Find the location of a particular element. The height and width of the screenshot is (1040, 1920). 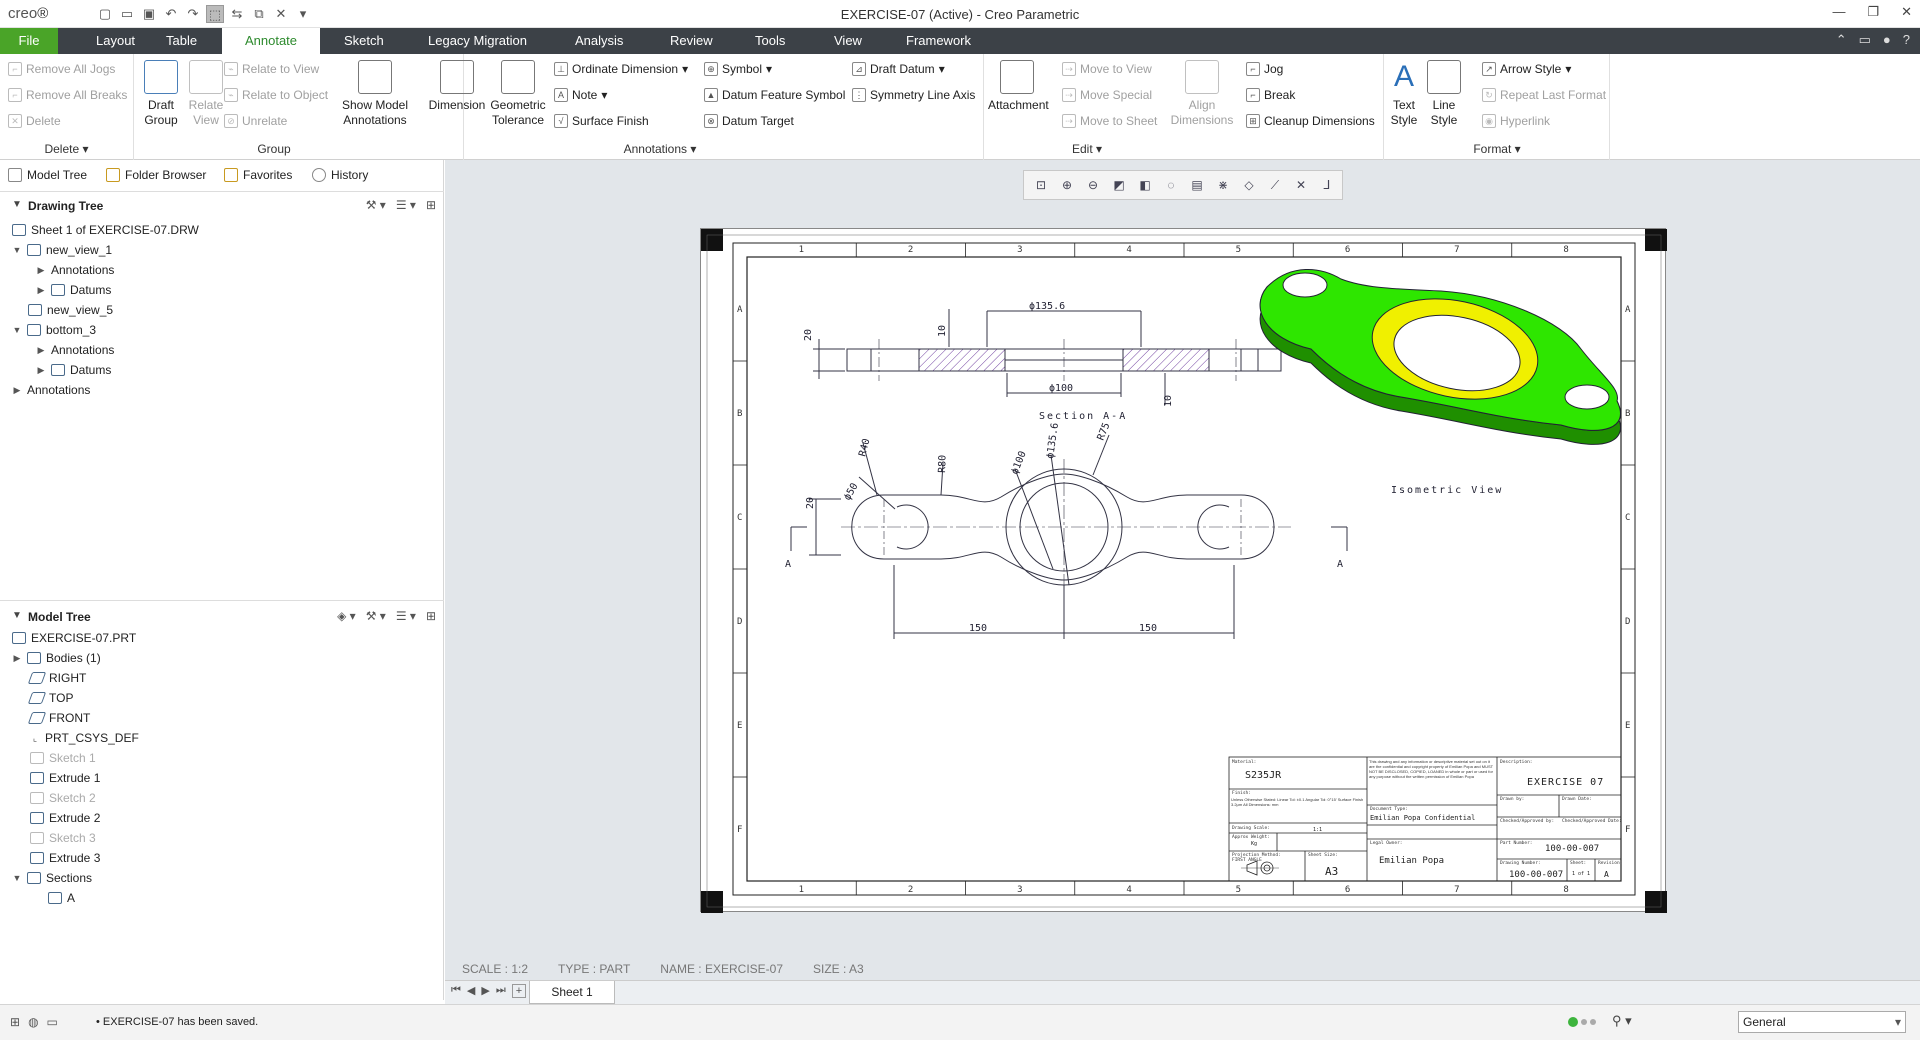

move-to-view-button: ⇢ Move to View is located at coordinates (1107, 69).